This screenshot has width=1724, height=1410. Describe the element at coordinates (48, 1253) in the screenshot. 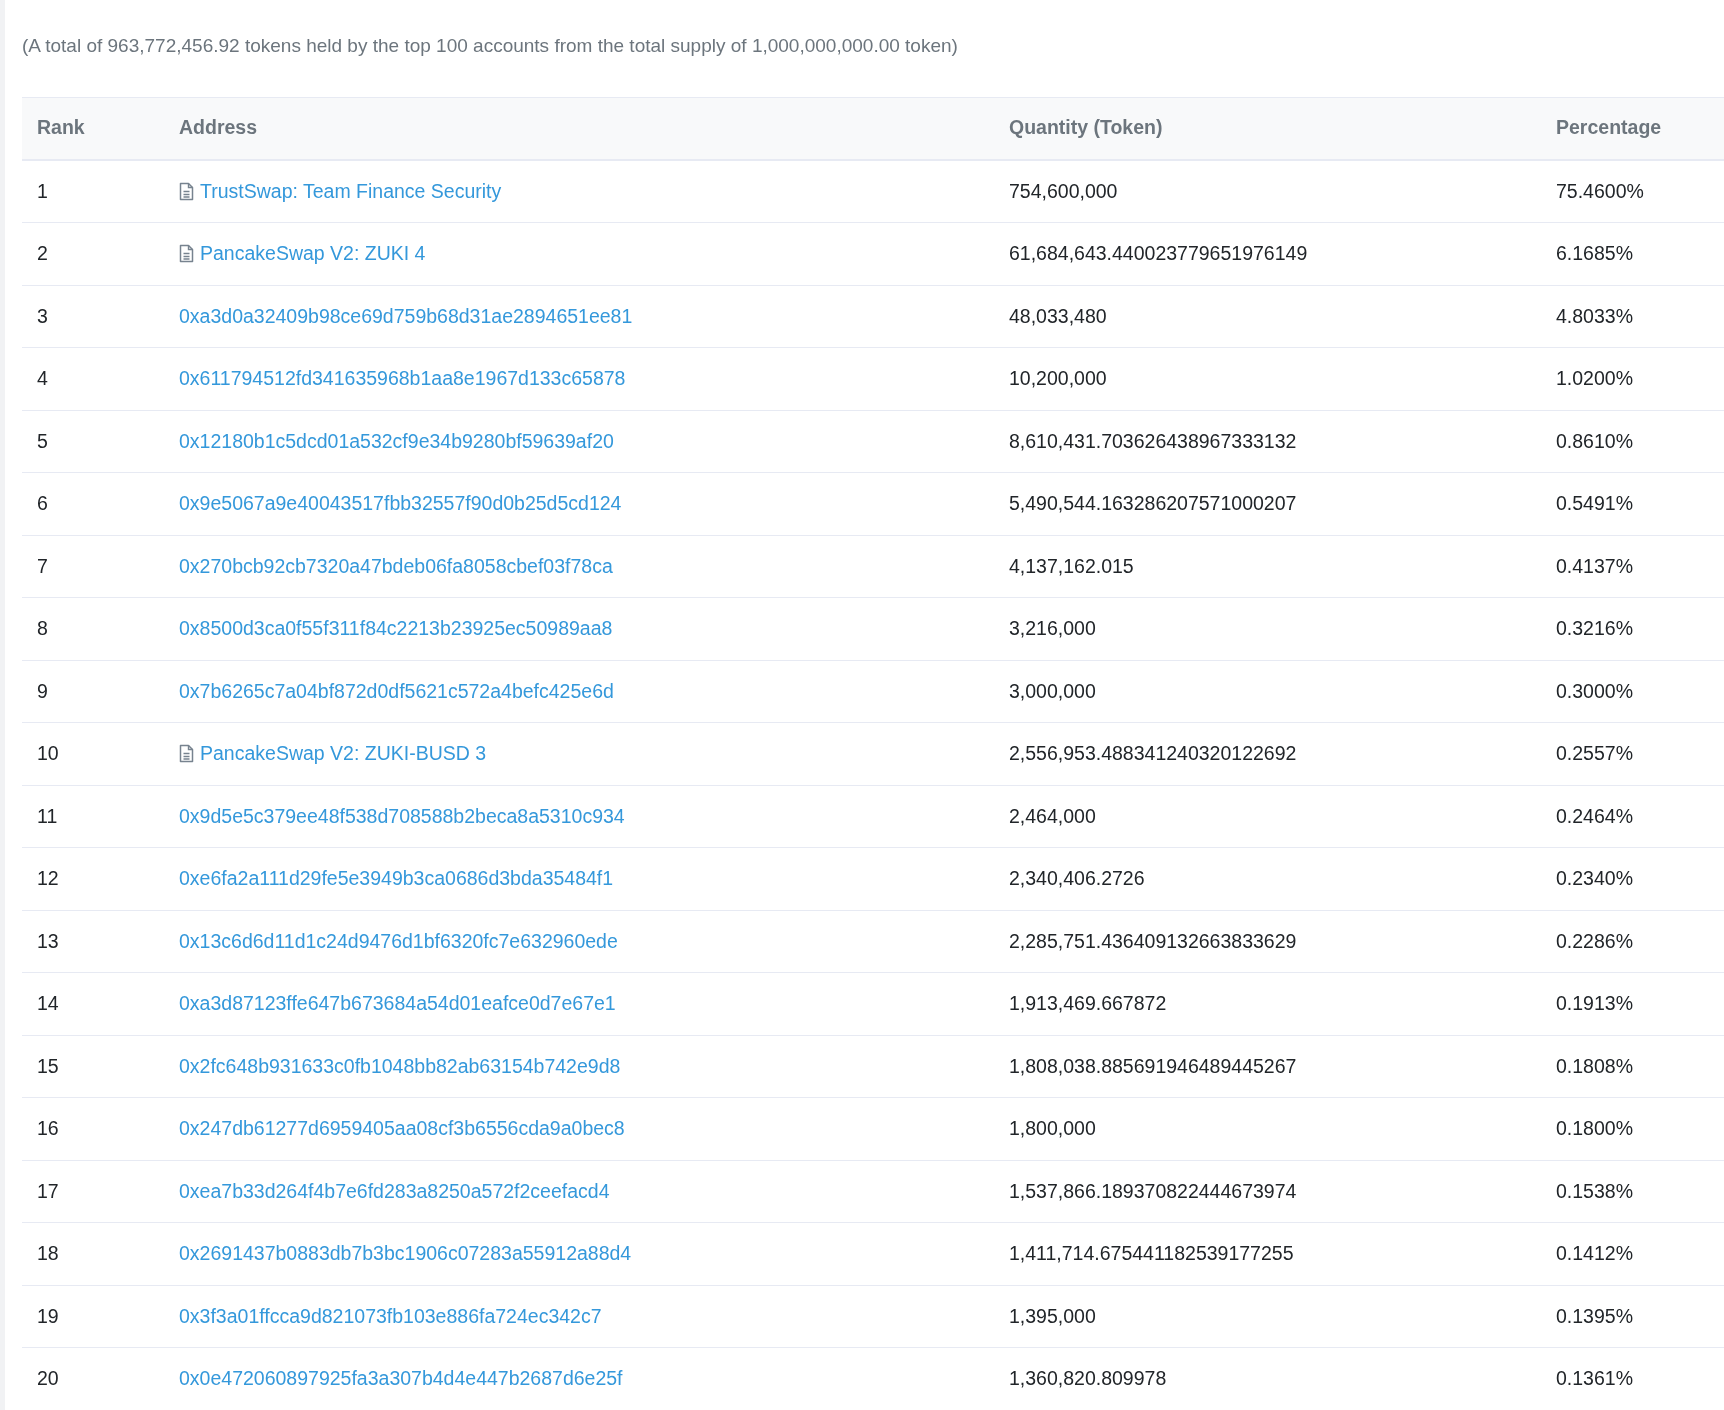

I see `rank-cell: 18` at that location.